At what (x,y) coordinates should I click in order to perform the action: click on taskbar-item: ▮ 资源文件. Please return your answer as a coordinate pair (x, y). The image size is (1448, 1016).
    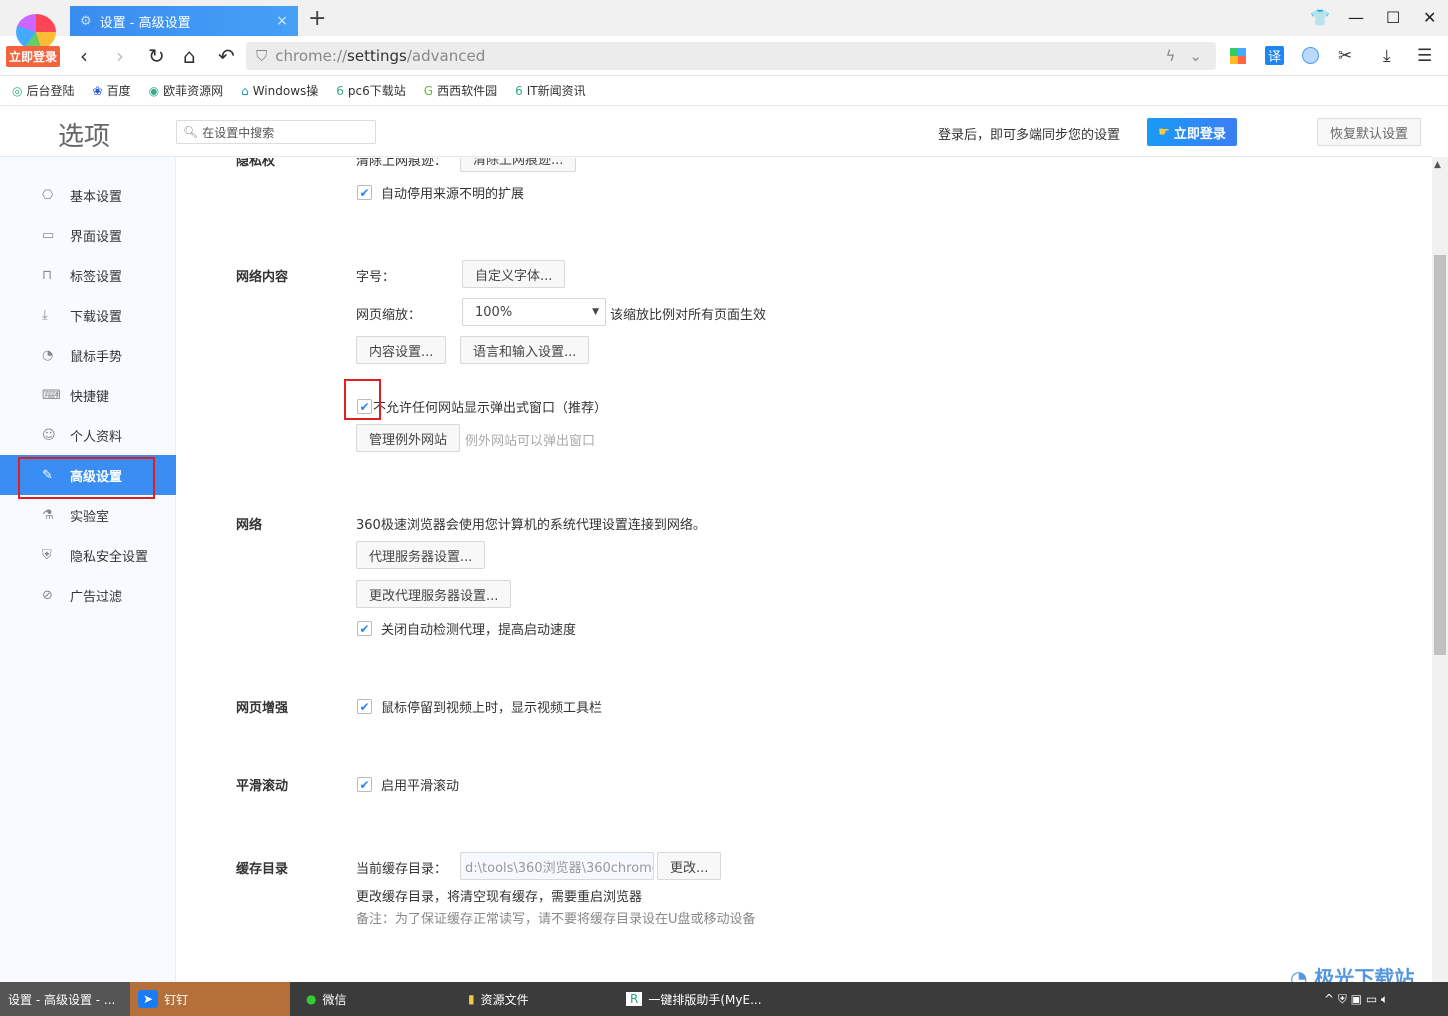
    Looking at the image, I should click on (494, 999).